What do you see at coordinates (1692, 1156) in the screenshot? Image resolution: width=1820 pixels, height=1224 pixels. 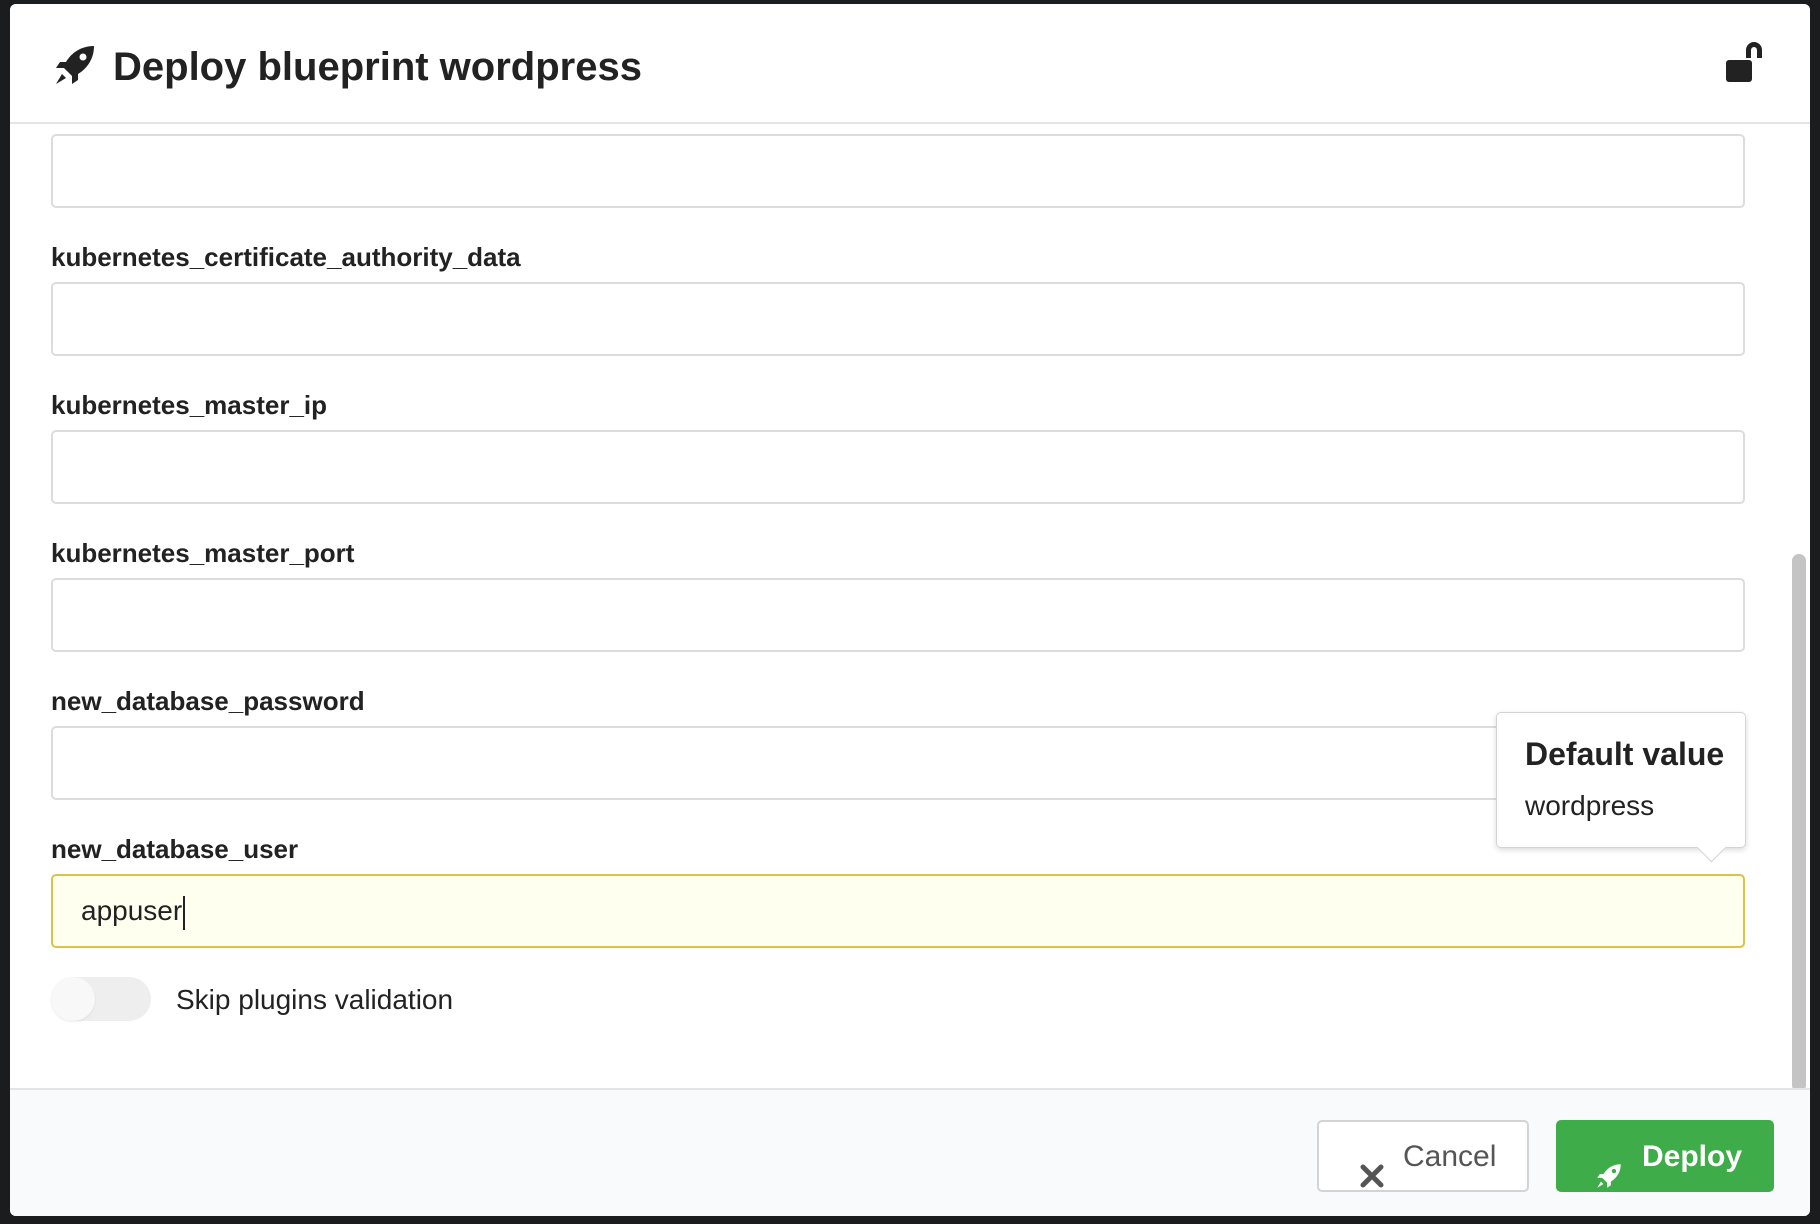 I see `deploy-button-label: Deploy` at bounding box center [1692, 1156].